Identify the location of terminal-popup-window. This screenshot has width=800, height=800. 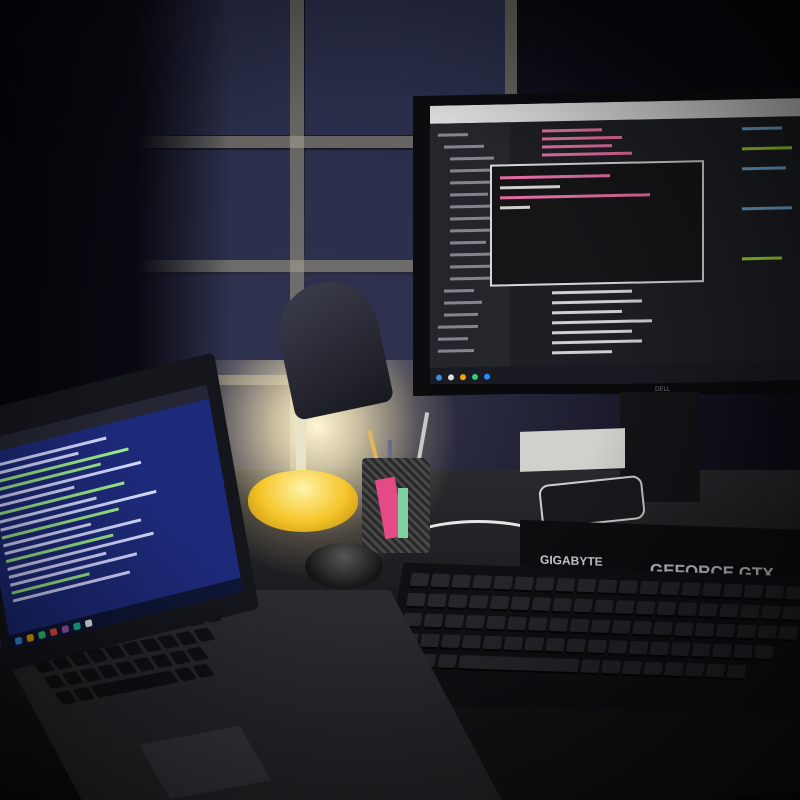
(597, 223).